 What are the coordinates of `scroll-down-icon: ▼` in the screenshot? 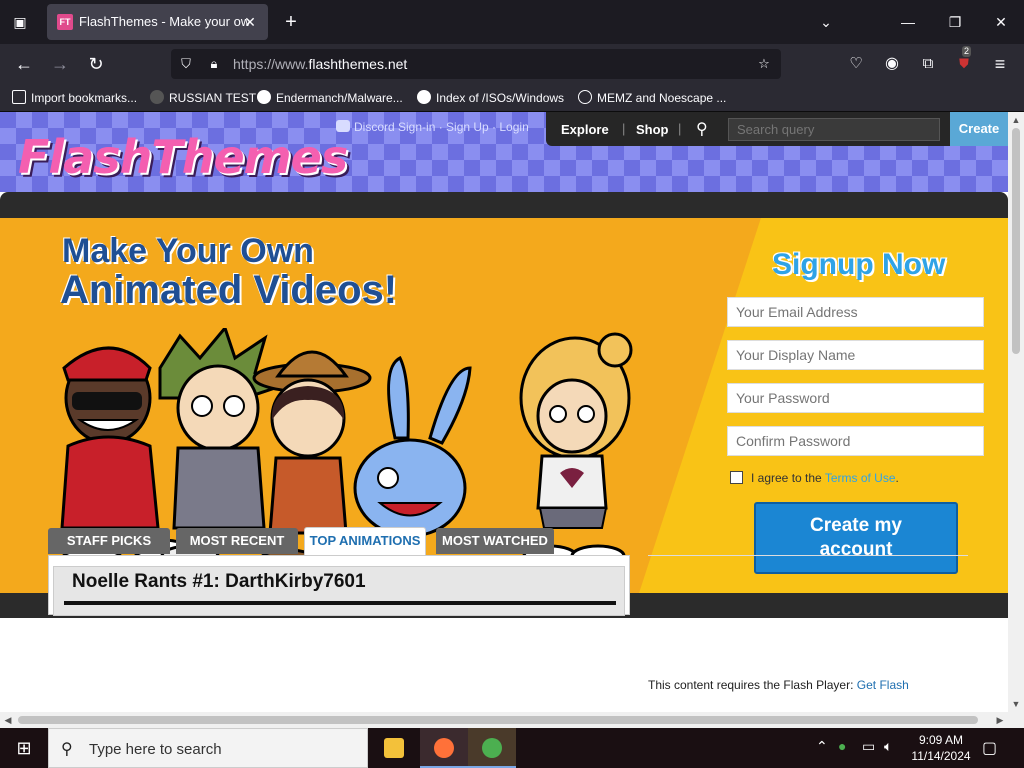 It's located at (1016, 704).